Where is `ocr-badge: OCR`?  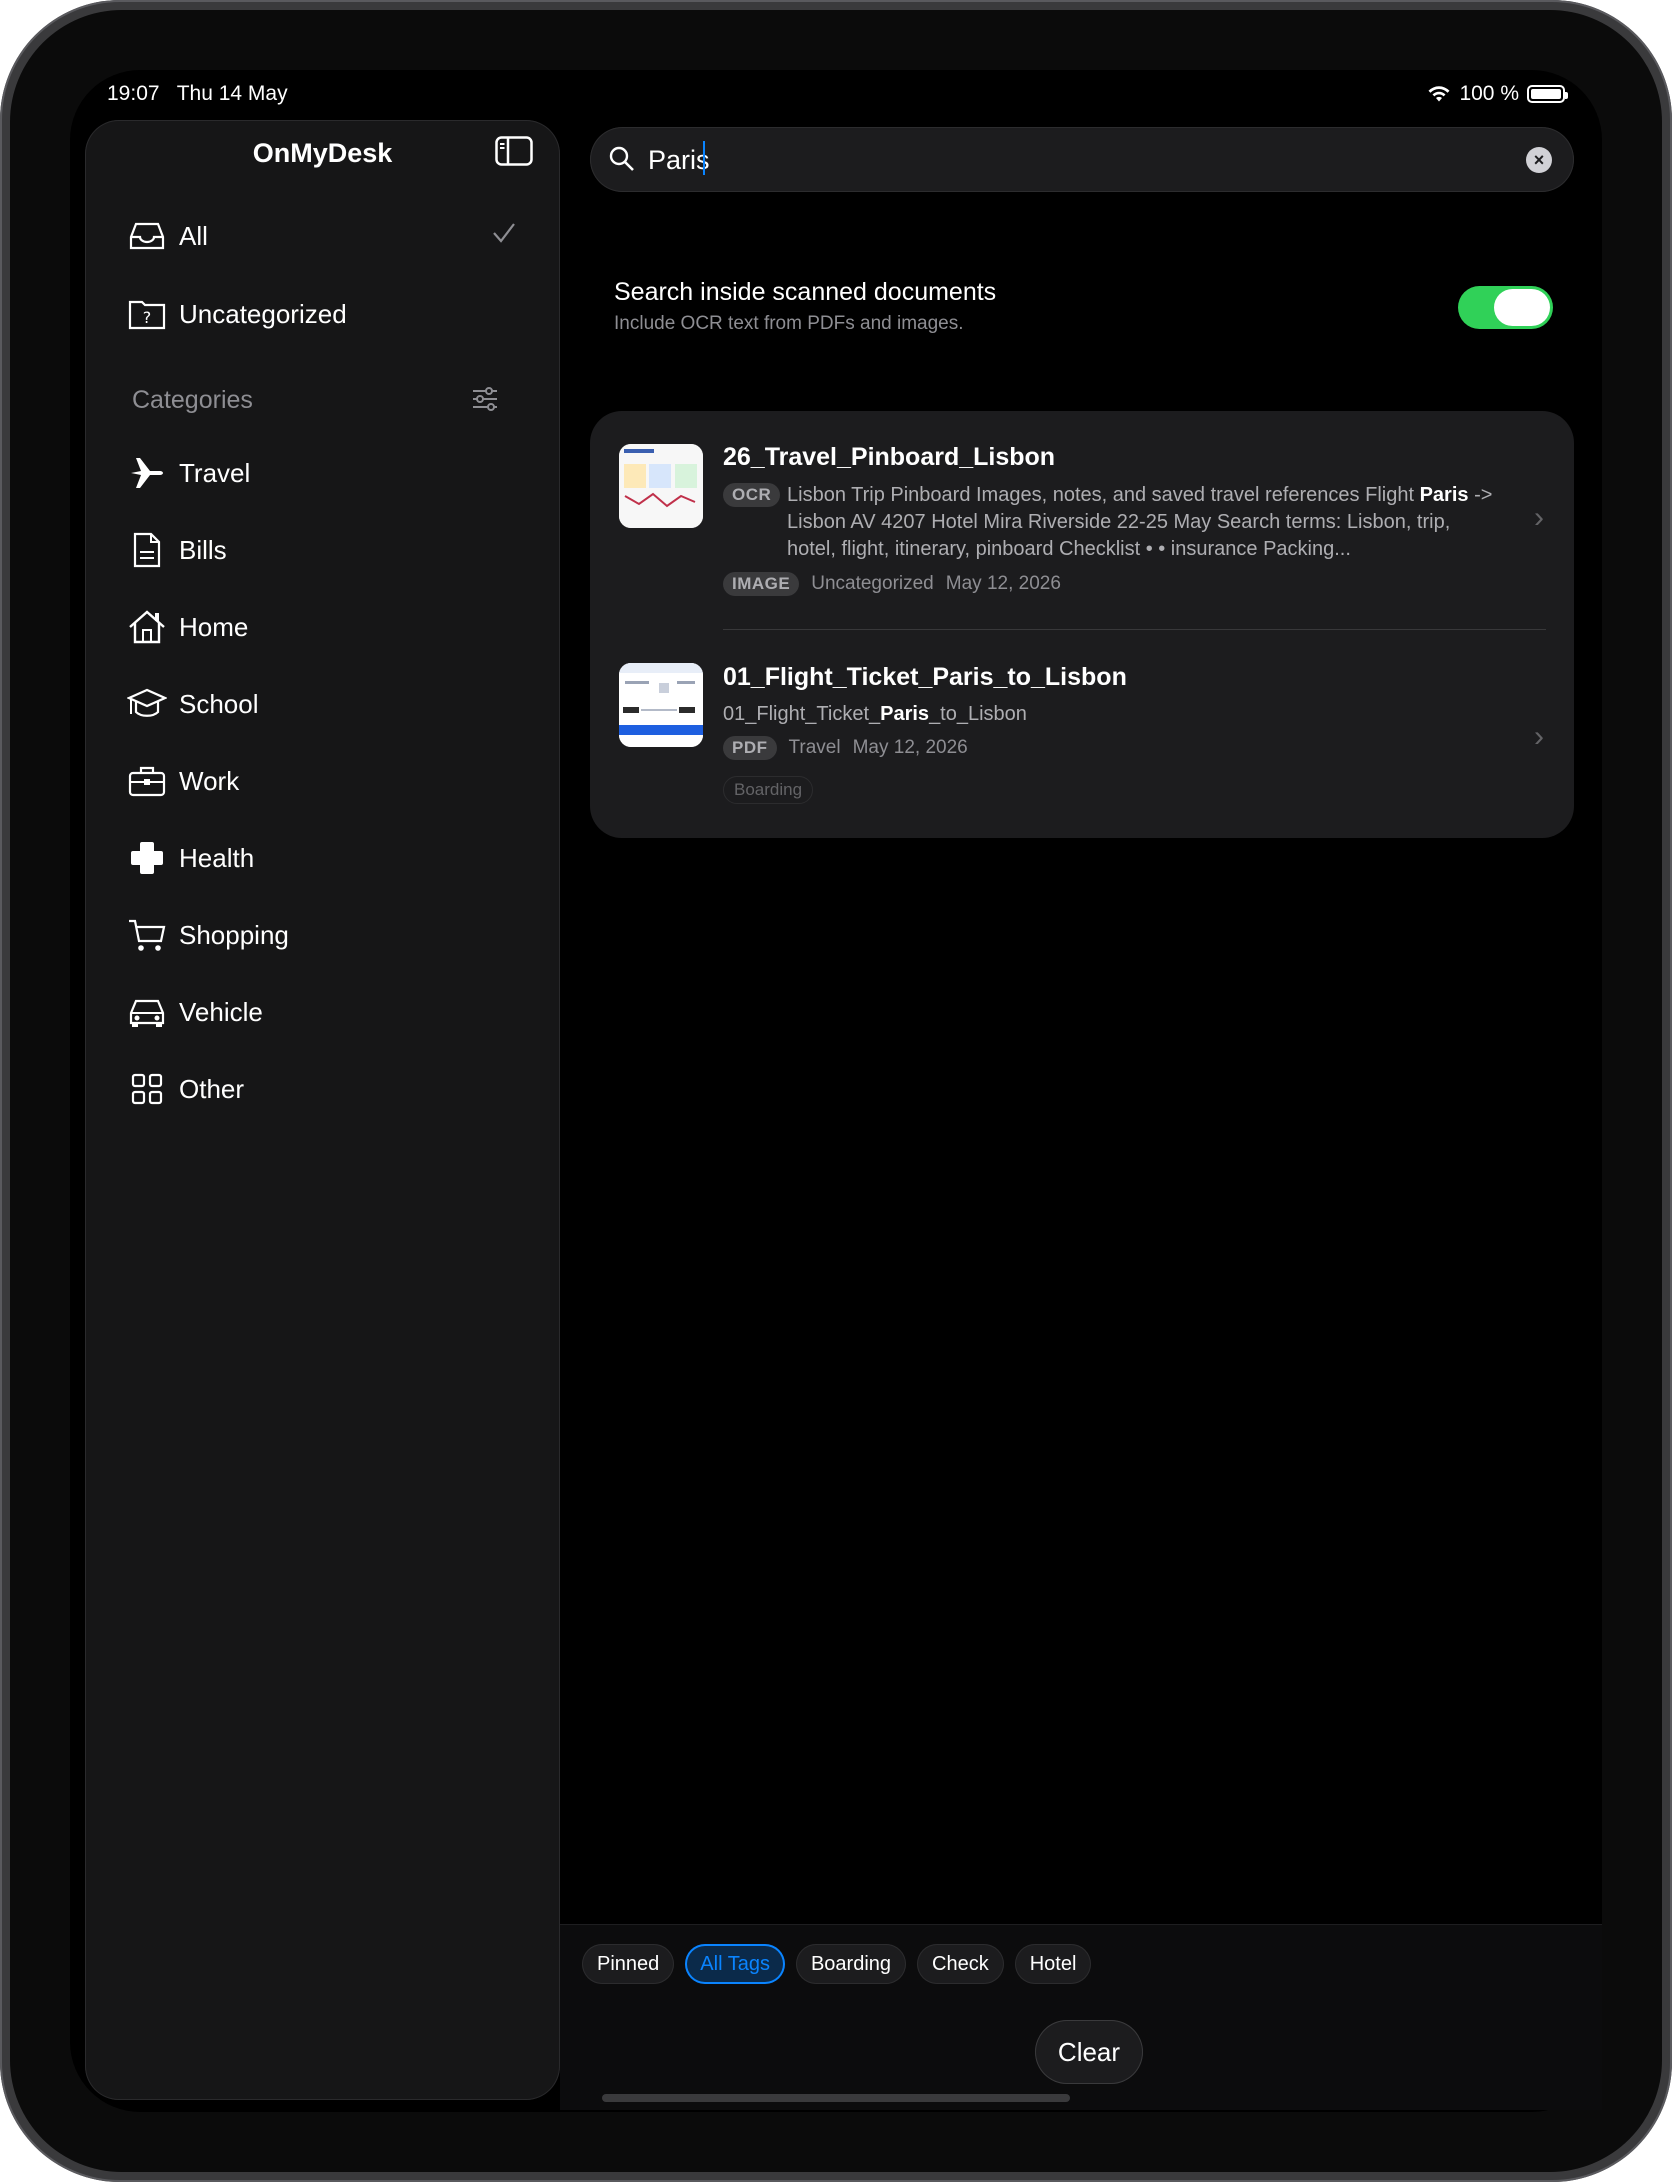 ocr-badge: OCR is located at coordinates (752, 495).